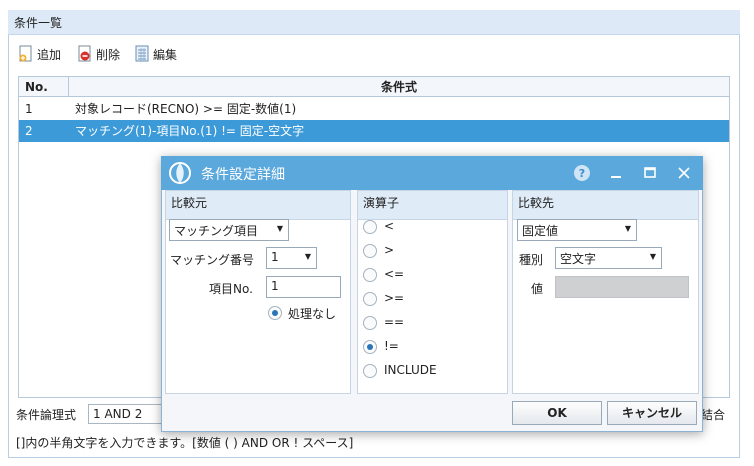  Describe the element at coordinates (46, 415) in the screenshot. I see `logic-expression-label: 条件論理式` at that location.